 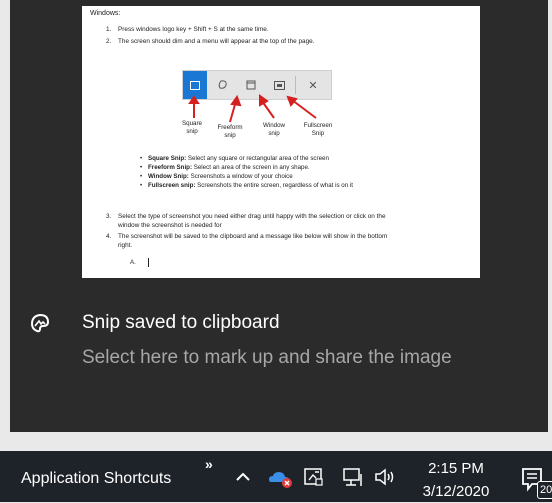 I want to click on step-number: 4., so click(x=109, y=236).